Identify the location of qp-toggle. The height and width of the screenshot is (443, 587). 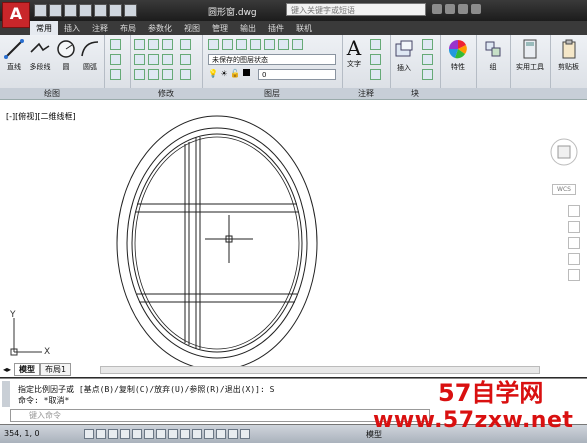
(221, 434).